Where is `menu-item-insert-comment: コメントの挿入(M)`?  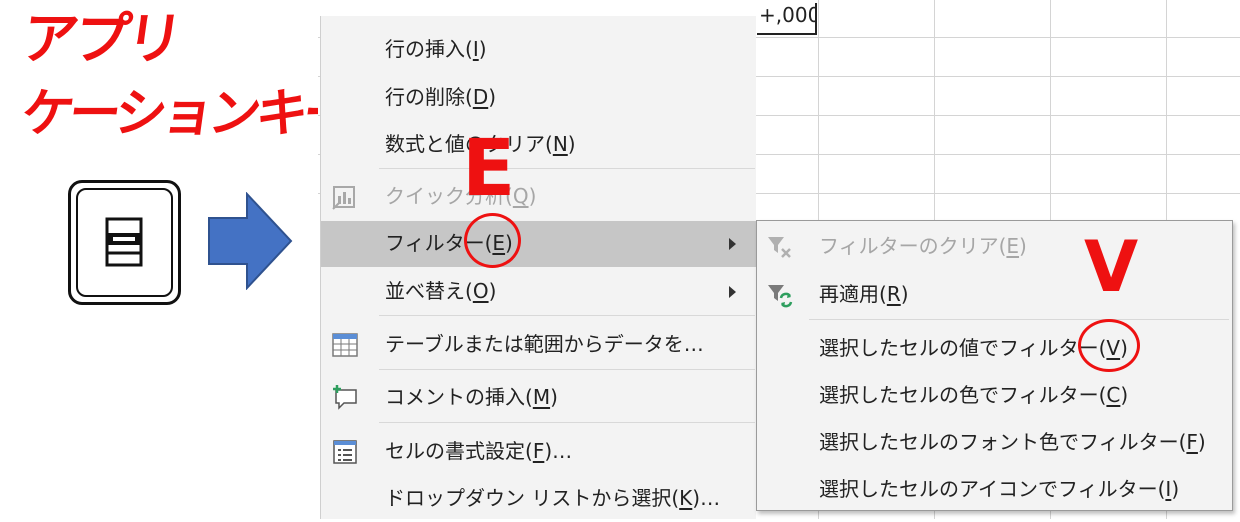 menu-item-insert-comment: コメントの挿入(M) is located at coordinates (539, 398).